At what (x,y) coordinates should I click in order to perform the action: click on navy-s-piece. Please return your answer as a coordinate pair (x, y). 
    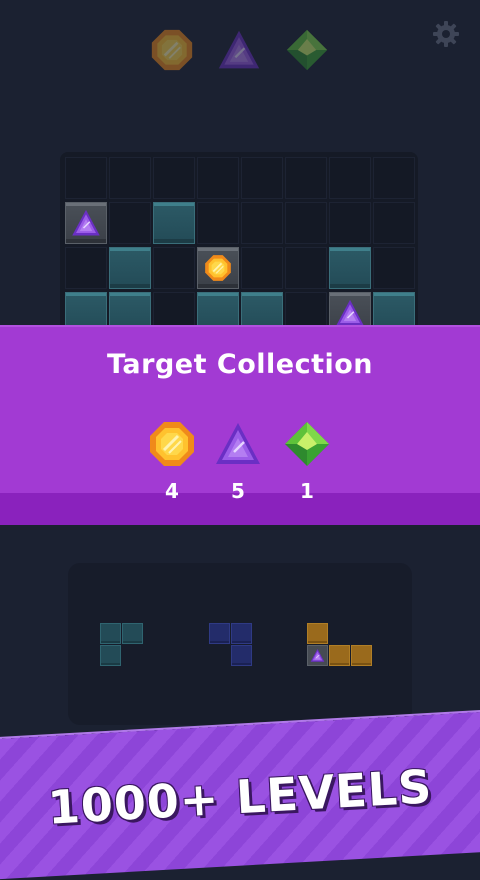
    Looking at the image, I should click on (231, 645).